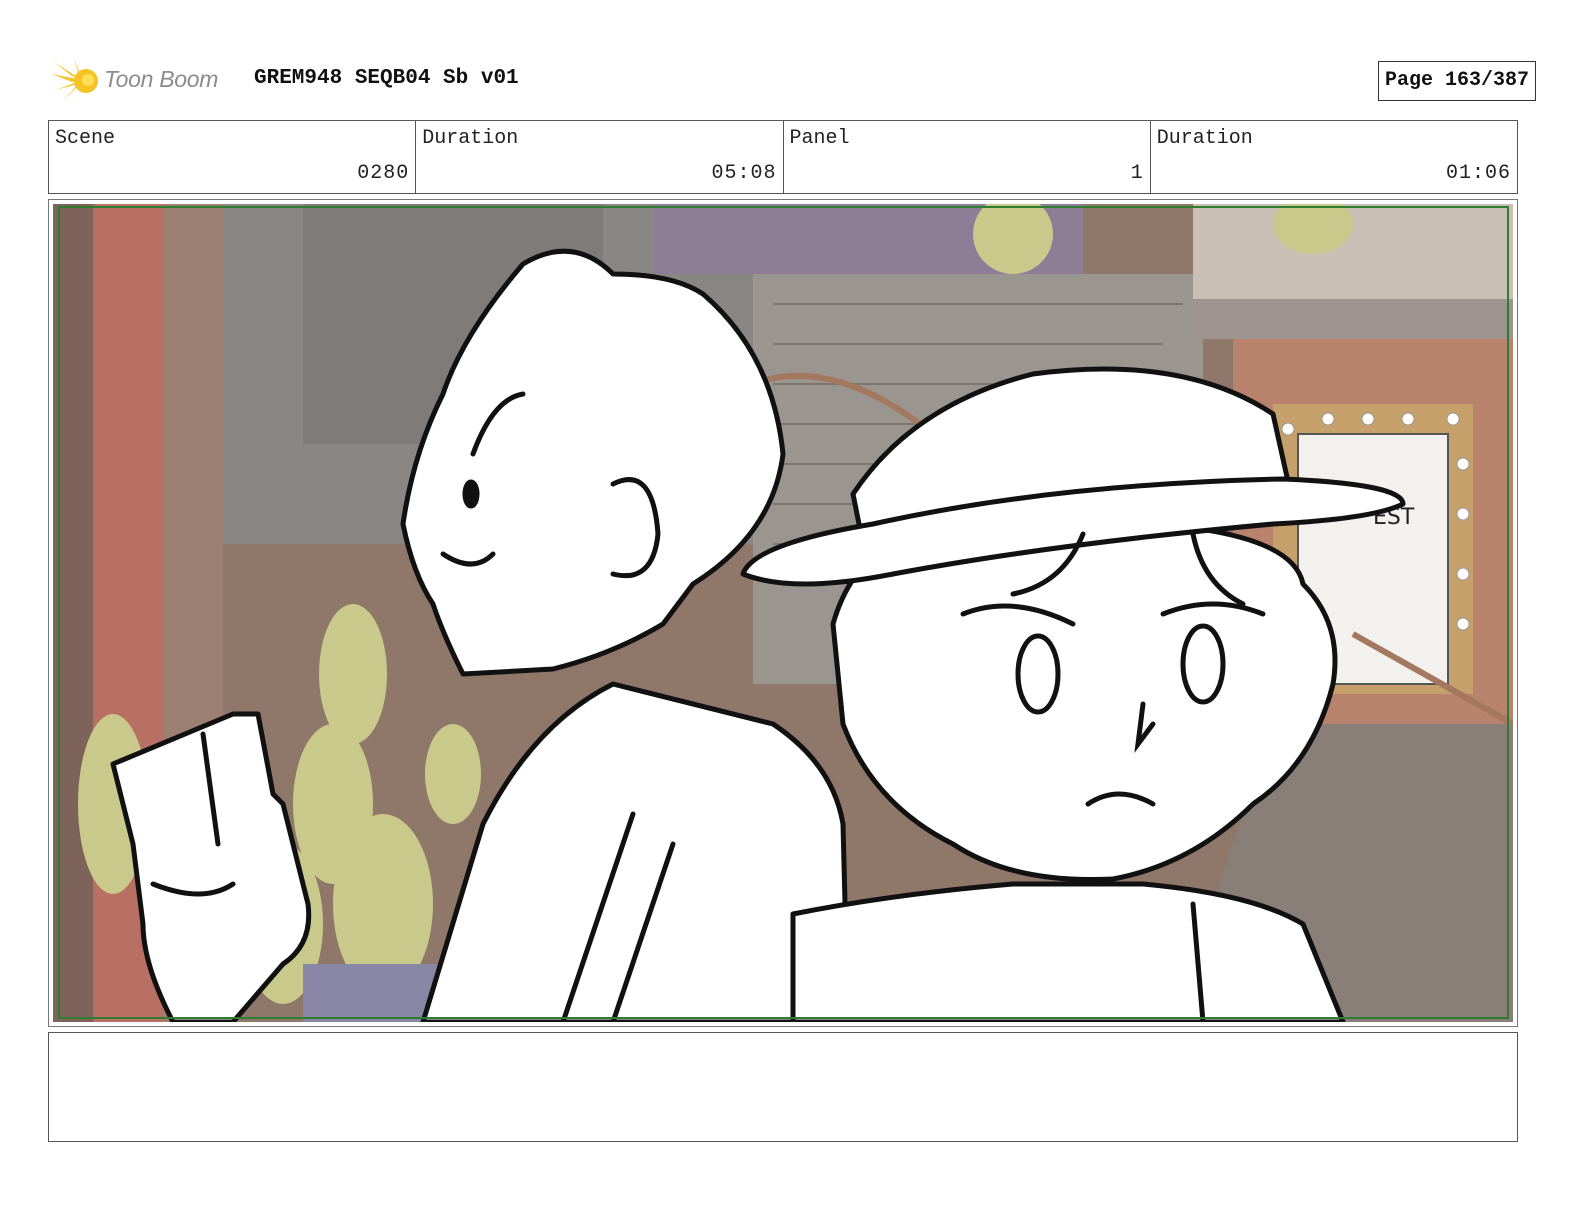 The height and width of the screenshot is (1224, 1584). Describe the element at coordinates (967, 157) in the screenshot. I see `panel-cell: Panel 1` at that location.